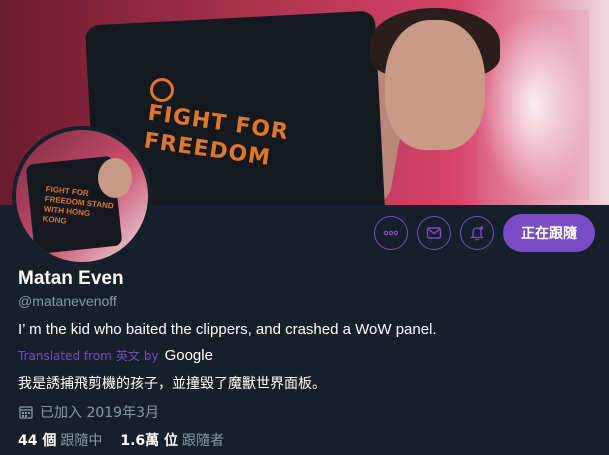  What do you see at coordinates (151, 355) in the screenshot?
I see `translated-by: by` at bounding box center [151, 355].